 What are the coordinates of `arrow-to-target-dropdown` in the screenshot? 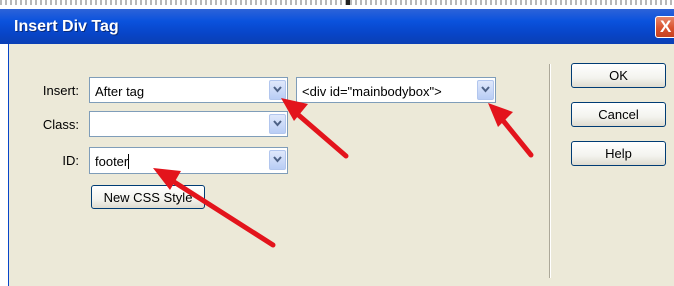 It's located at (511, 130).